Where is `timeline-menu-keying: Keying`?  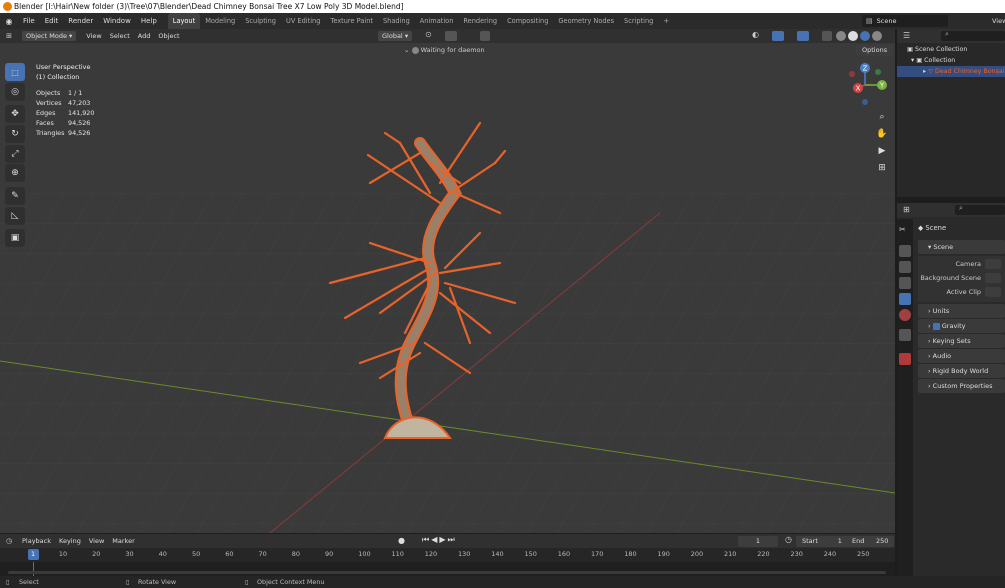 timeline-menu-keying: Keying is located at coordinates (70, 541).